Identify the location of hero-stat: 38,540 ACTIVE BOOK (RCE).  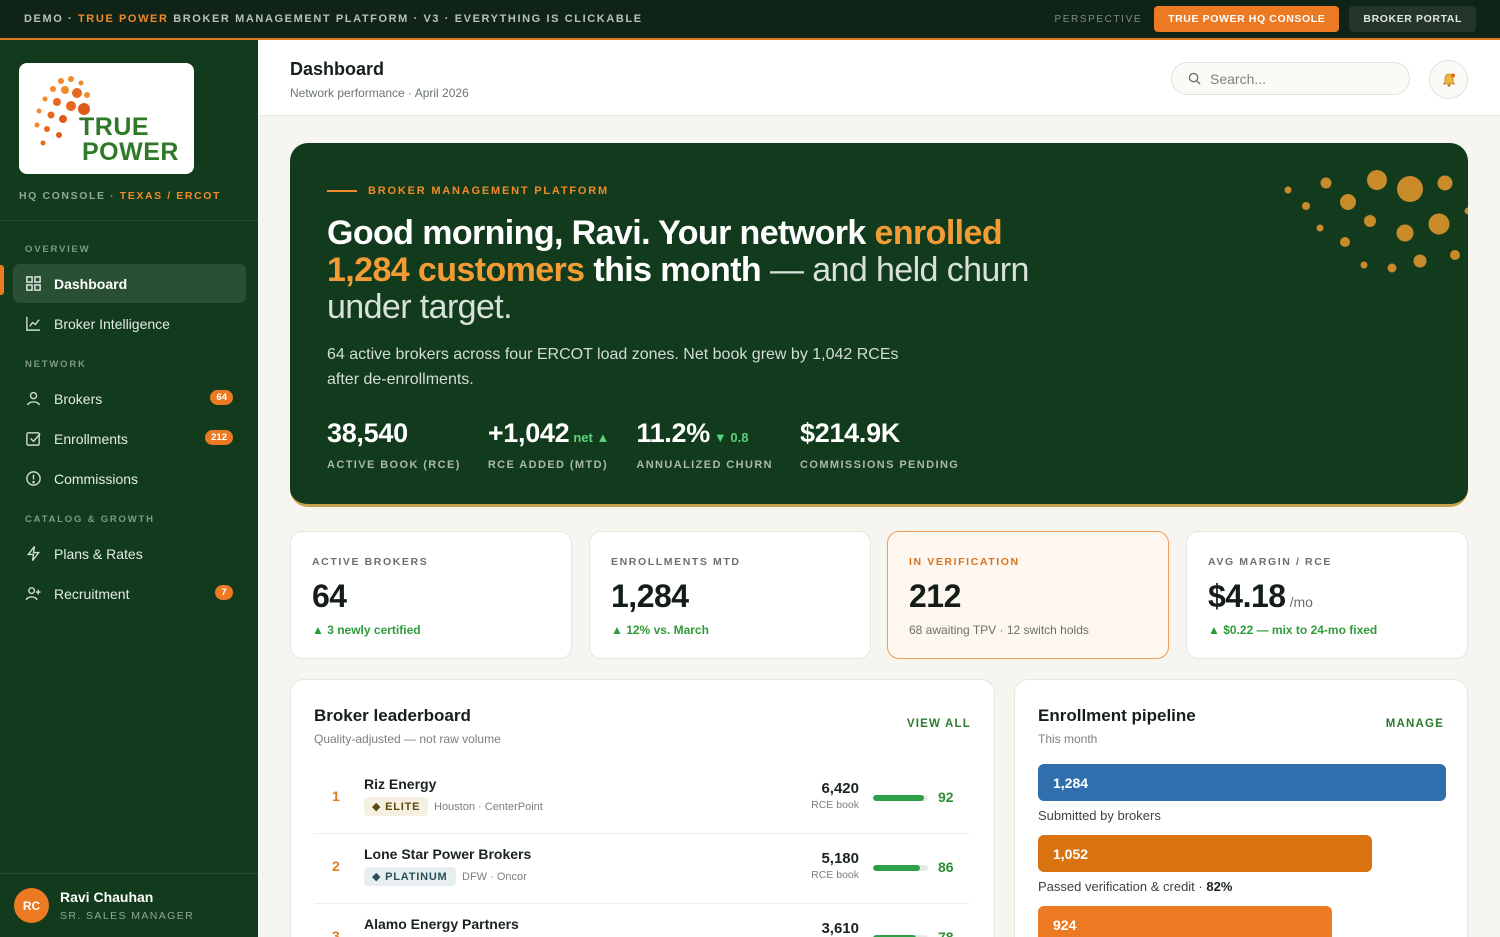
(394, 444).